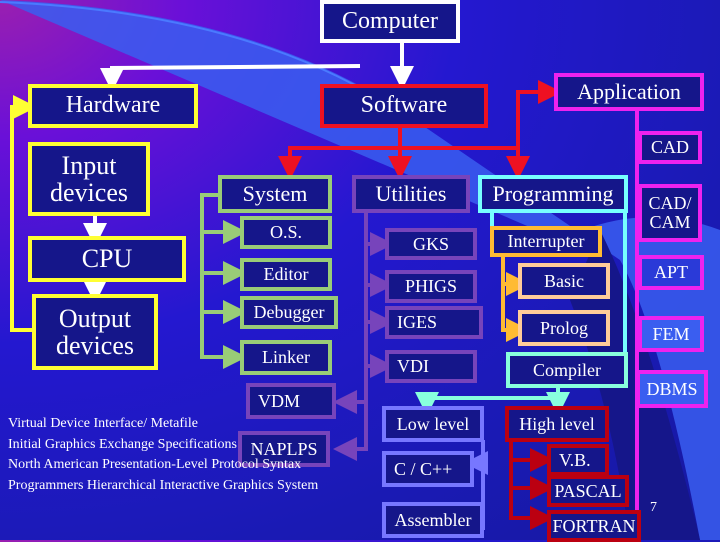  What do you see at coordinates (428, 469) in the screenshot?
I see `node-c-cpp: C / C++` at bounding box center [428, 469].